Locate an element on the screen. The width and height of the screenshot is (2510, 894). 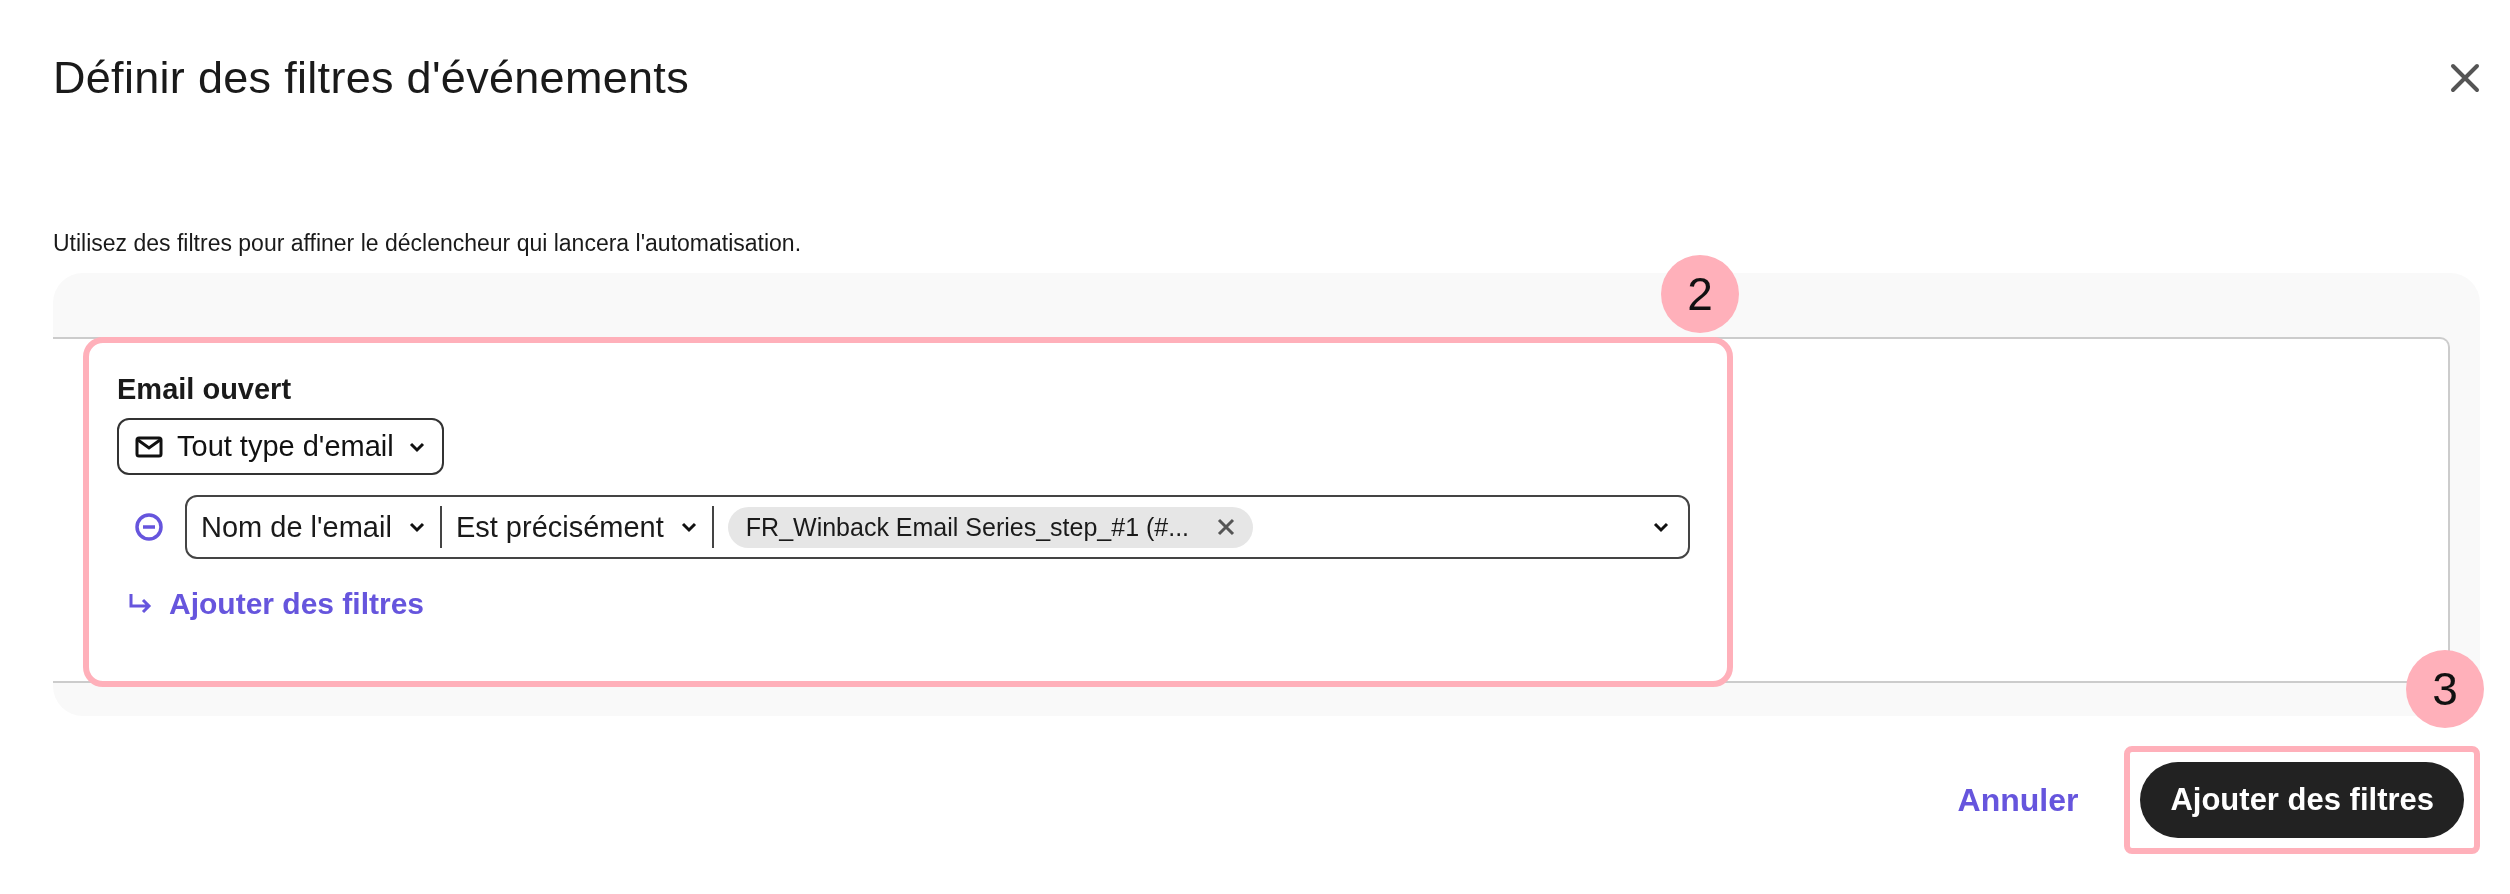
remove-icon is located at coordinates (1226, 527).